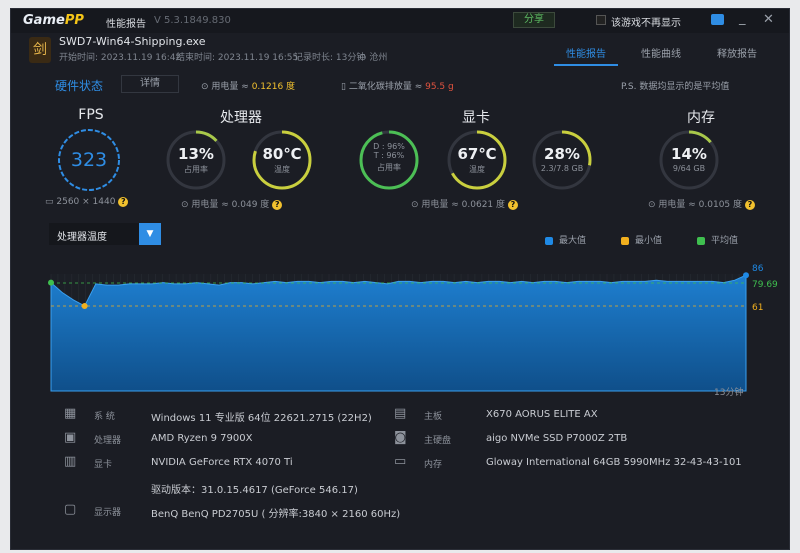  What do you see at coordinates (476, 118) in the screenshot?
I see `gpu-title: 显卡` at bounding box center [476, 118].